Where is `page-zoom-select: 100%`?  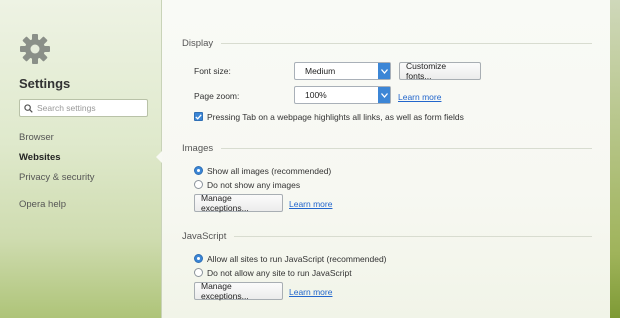
page-zoom-select: 100% is located at coordinates (342, 95).